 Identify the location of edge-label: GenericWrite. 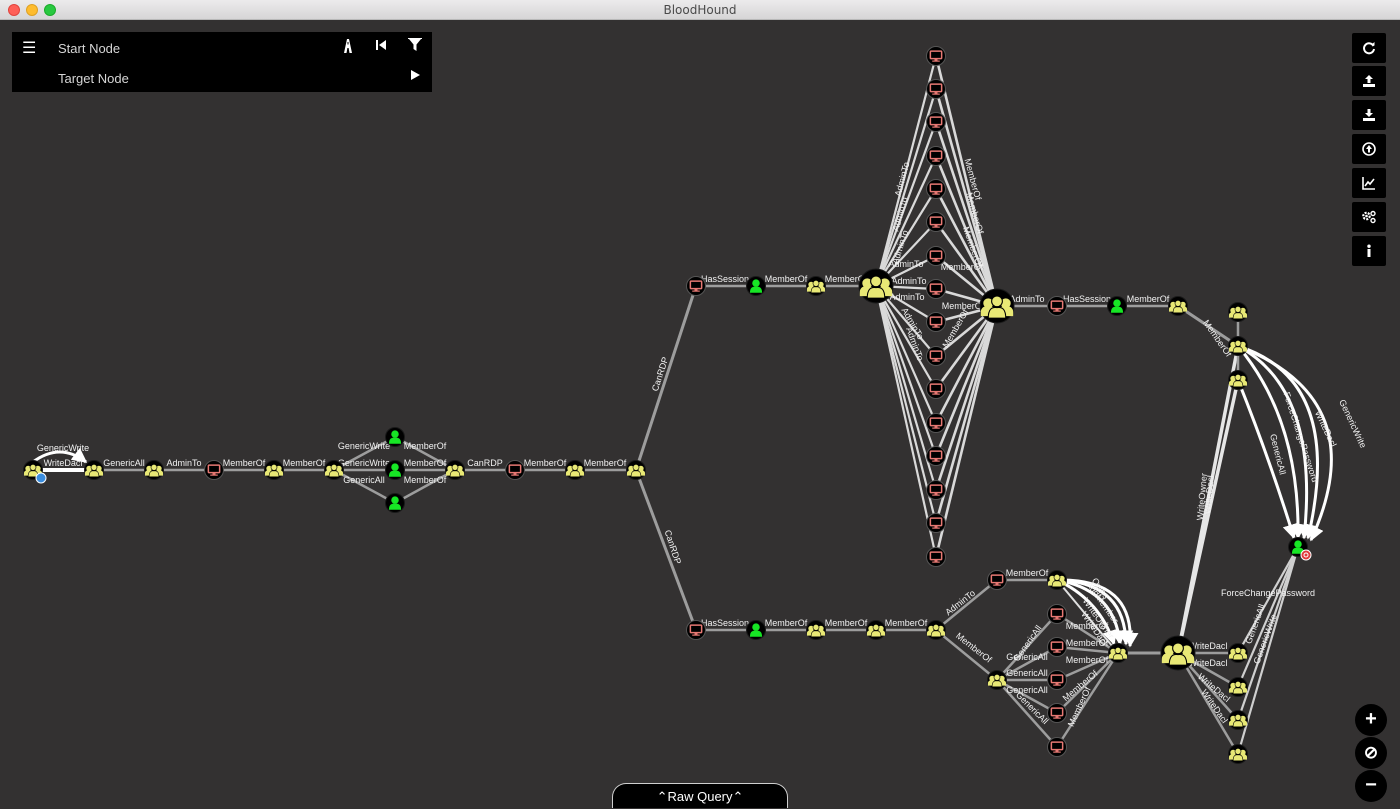
(364, 463).